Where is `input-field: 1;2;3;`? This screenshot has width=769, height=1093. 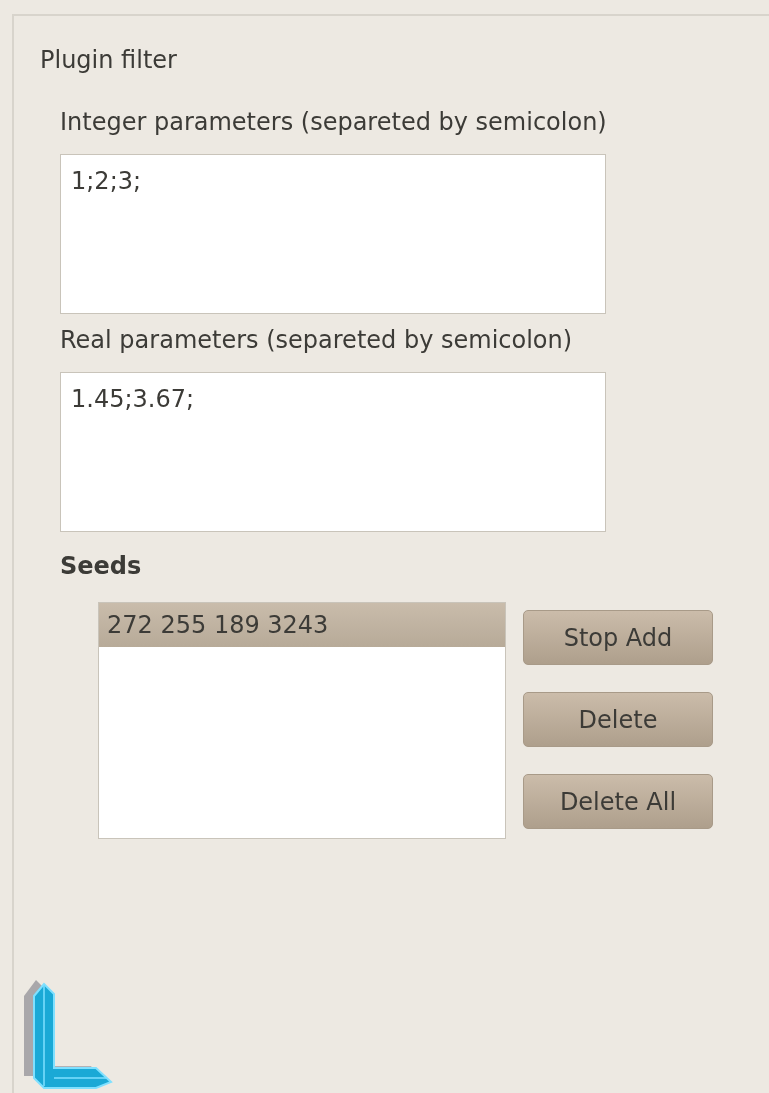
input-field: 1;2;3; is located at coordinates (333, 234).